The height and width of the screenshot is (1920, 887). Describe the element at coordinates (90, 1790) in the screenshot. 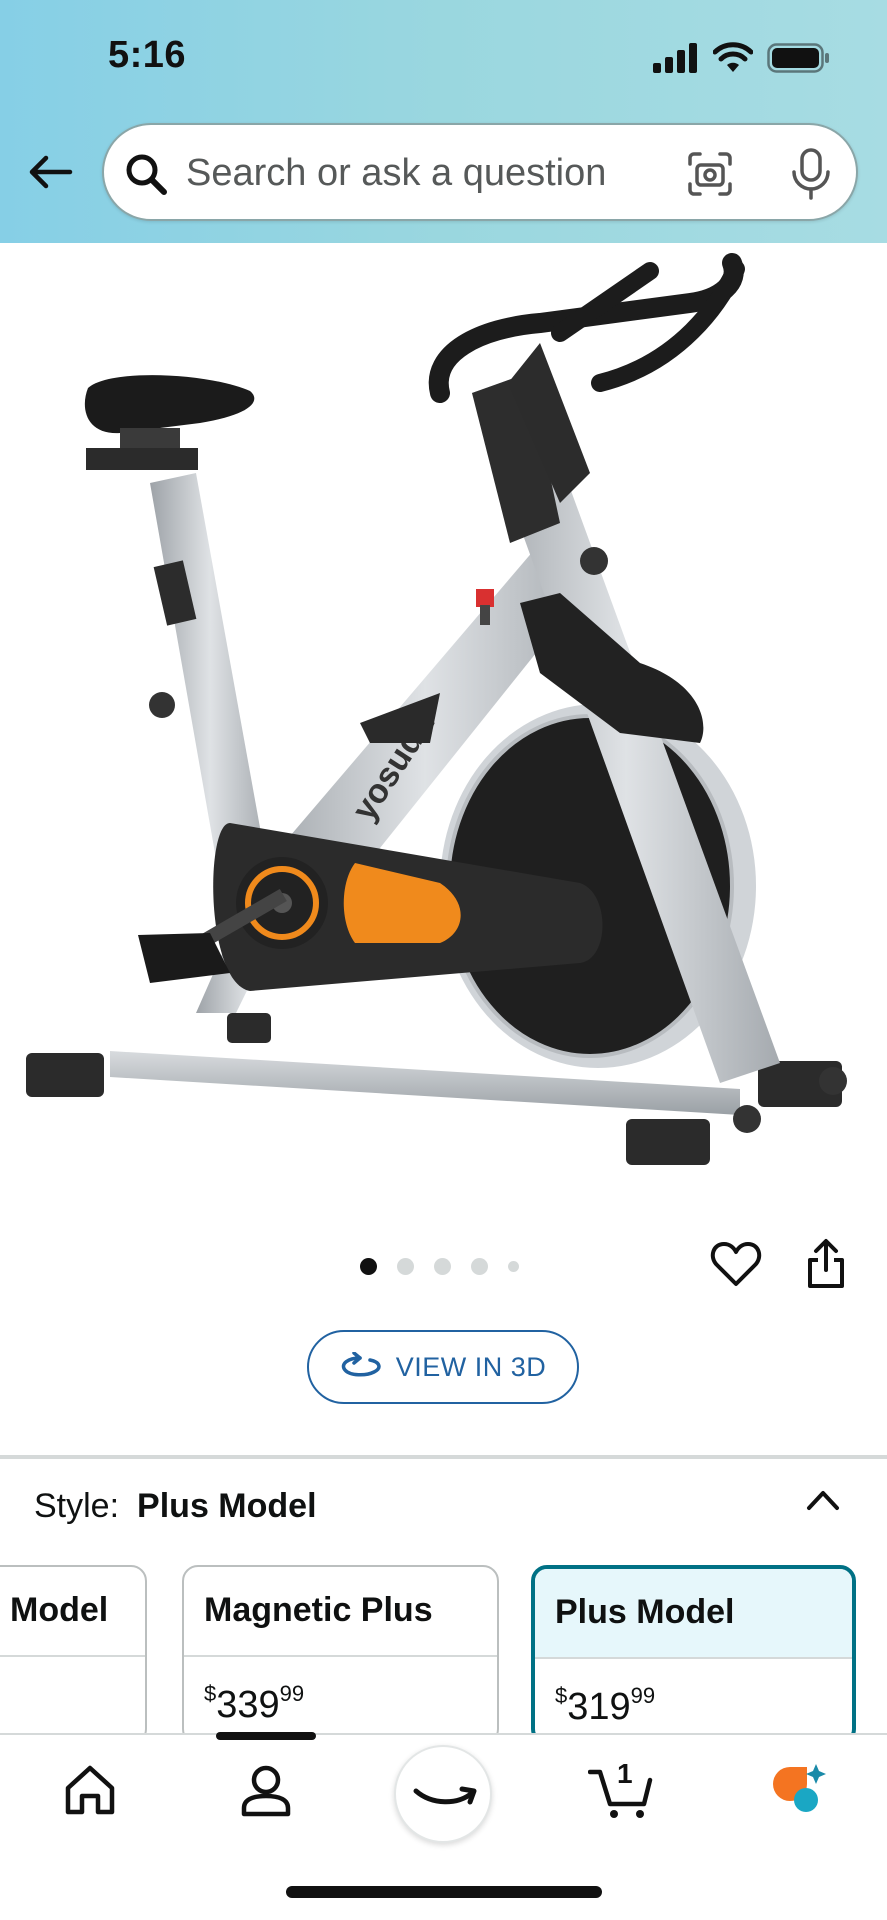

I see `home-icon` at that location.